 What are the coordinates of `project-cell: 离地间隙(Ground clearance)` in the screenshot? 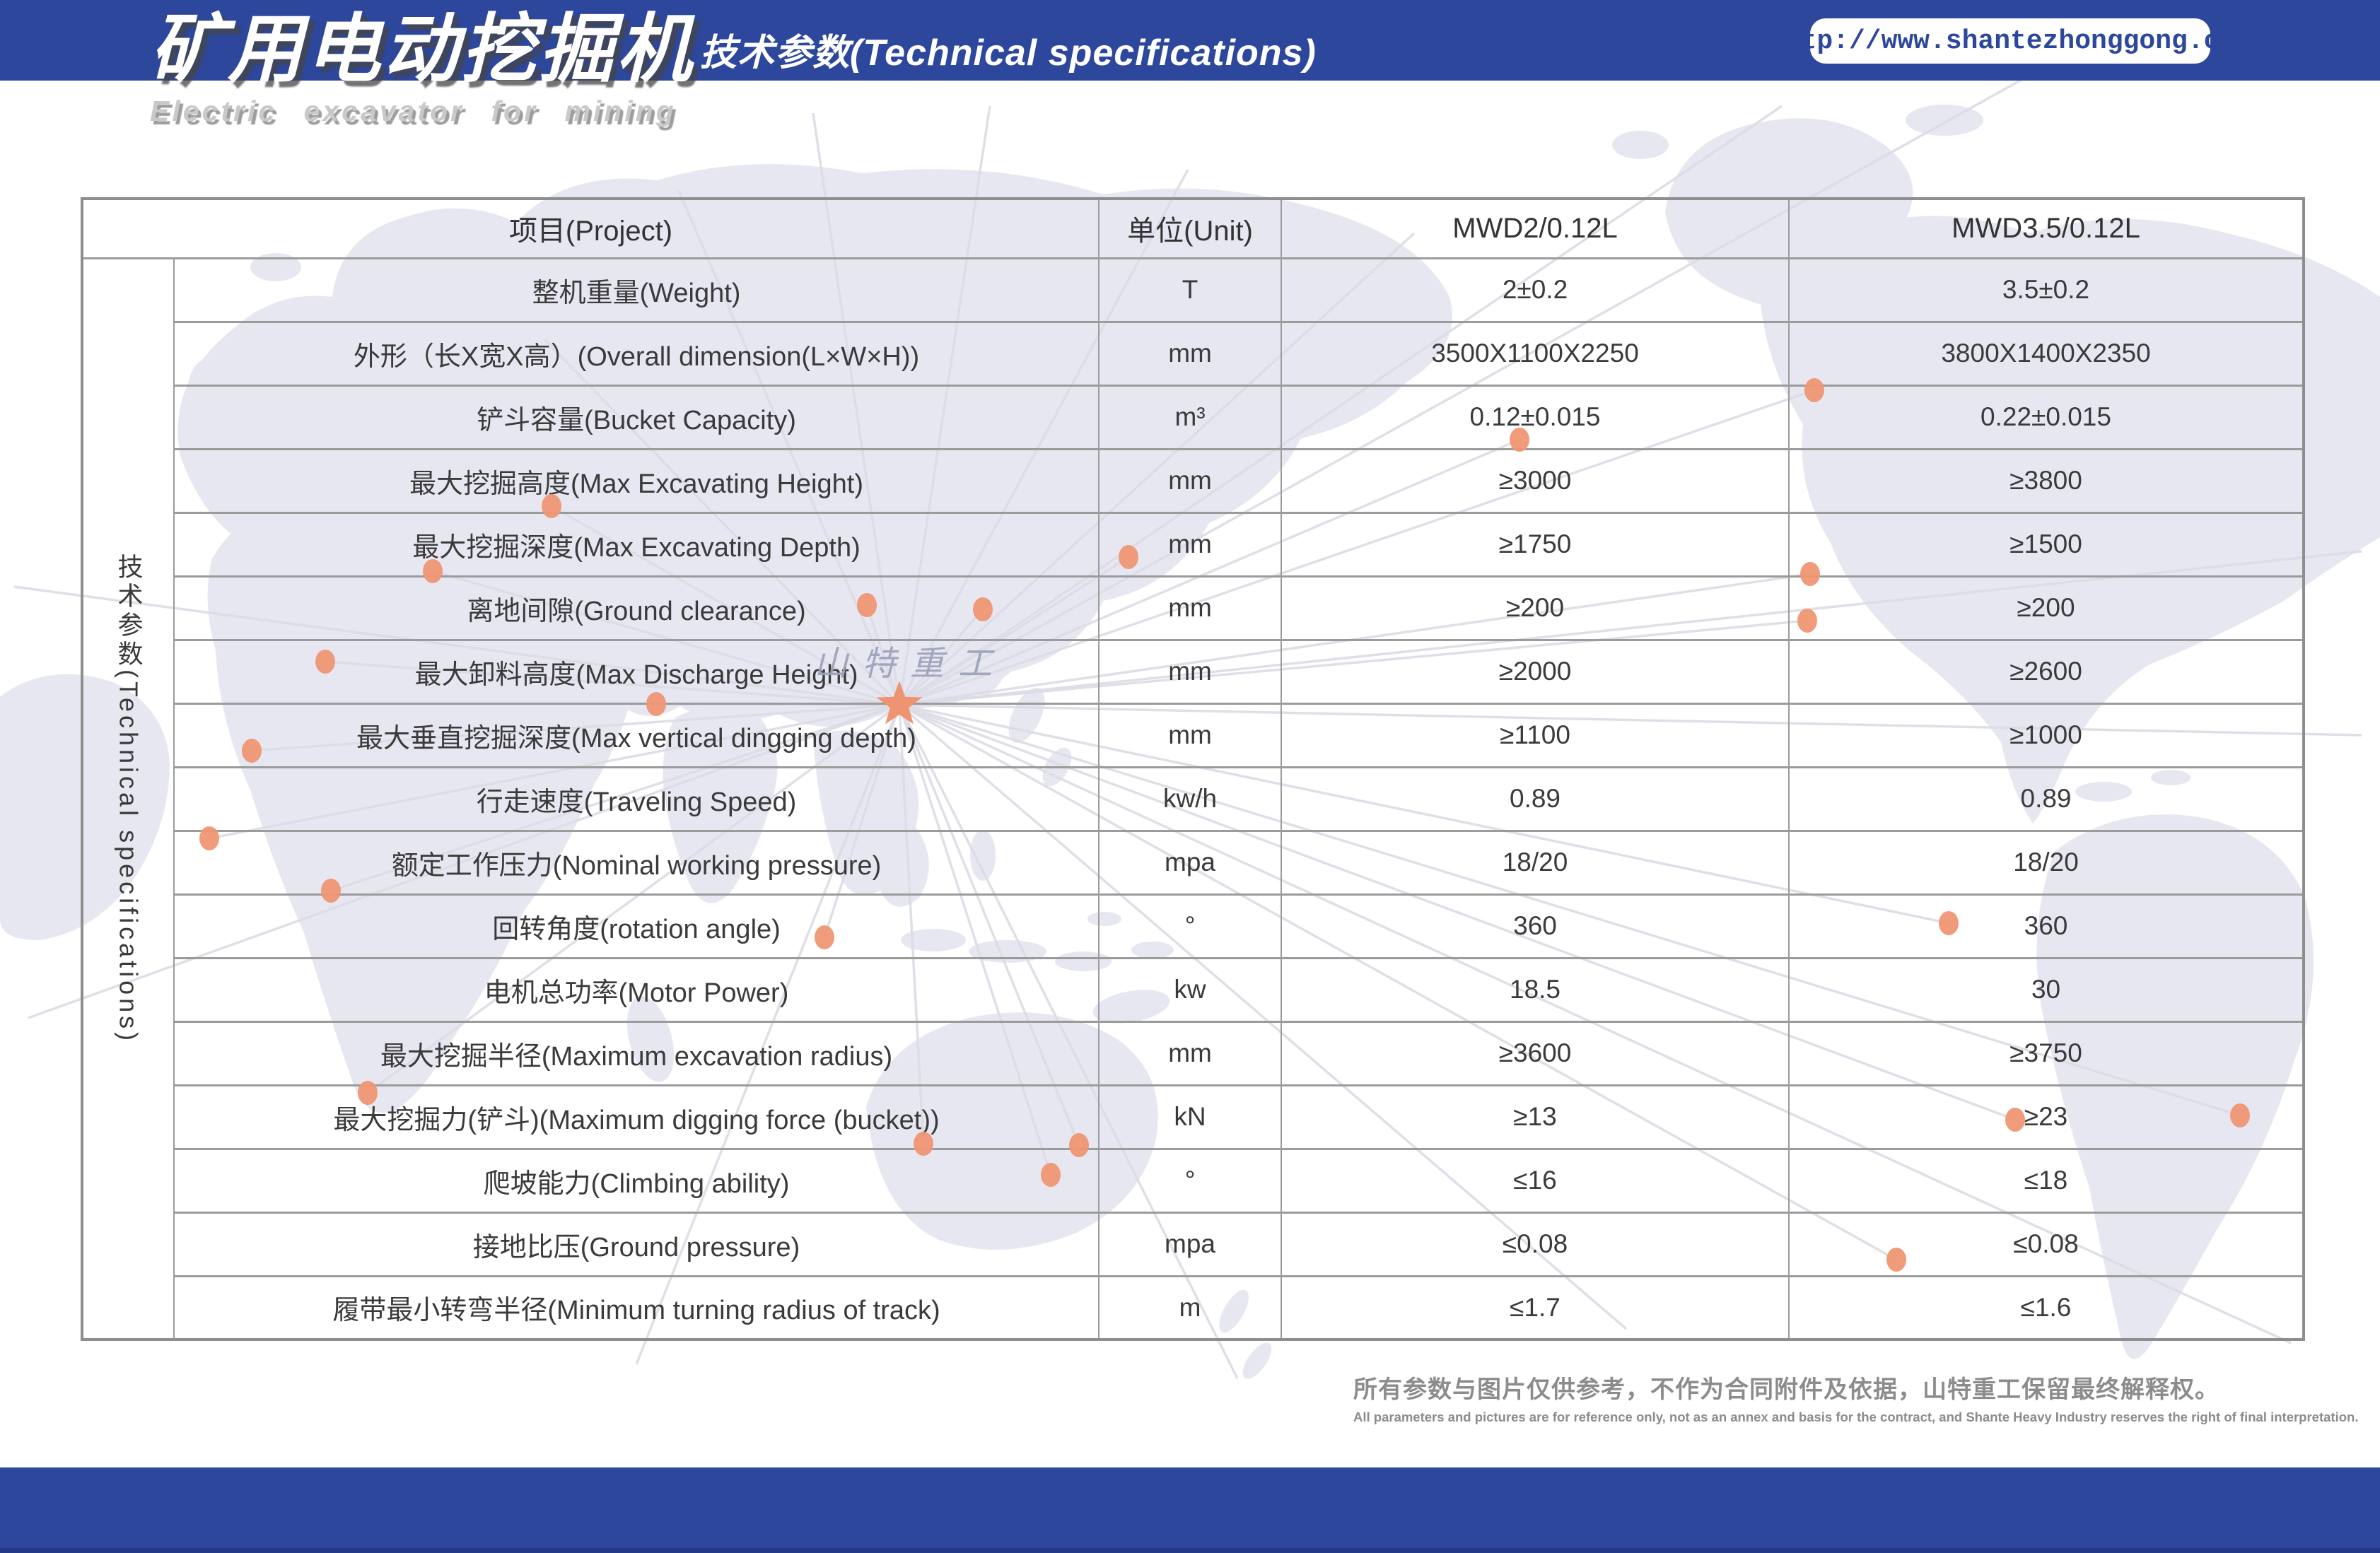 It's located at (636, 608).